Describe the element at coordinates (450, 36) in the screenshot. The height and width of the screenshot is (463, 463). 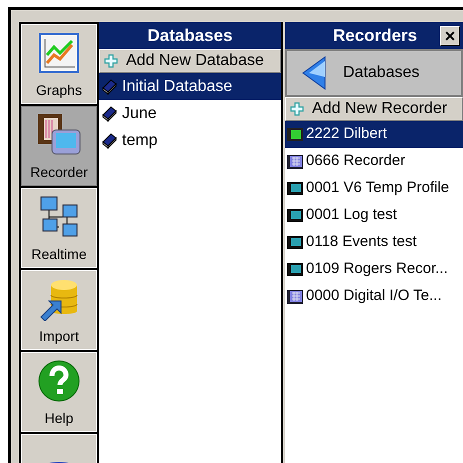
I see `close-button: ×` at that location.